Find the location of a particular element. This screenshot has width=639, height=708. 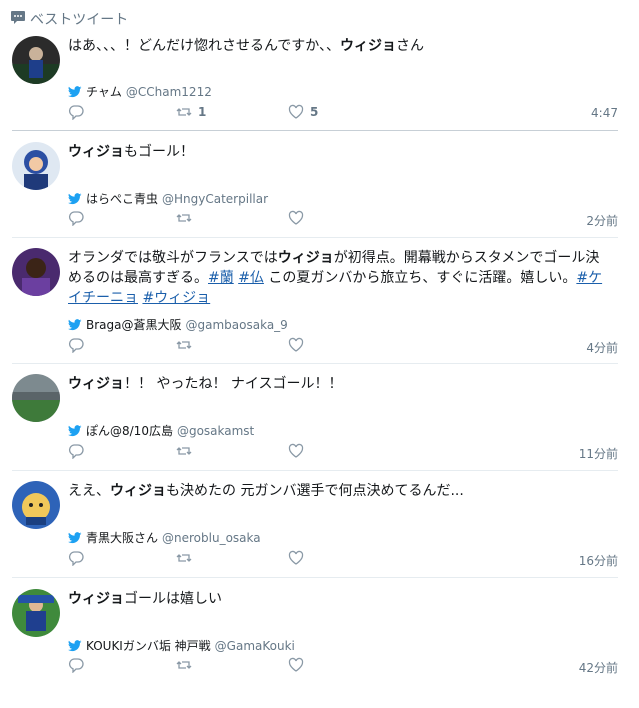

timestamp: 4分前 is located at coordinates (602, 347).